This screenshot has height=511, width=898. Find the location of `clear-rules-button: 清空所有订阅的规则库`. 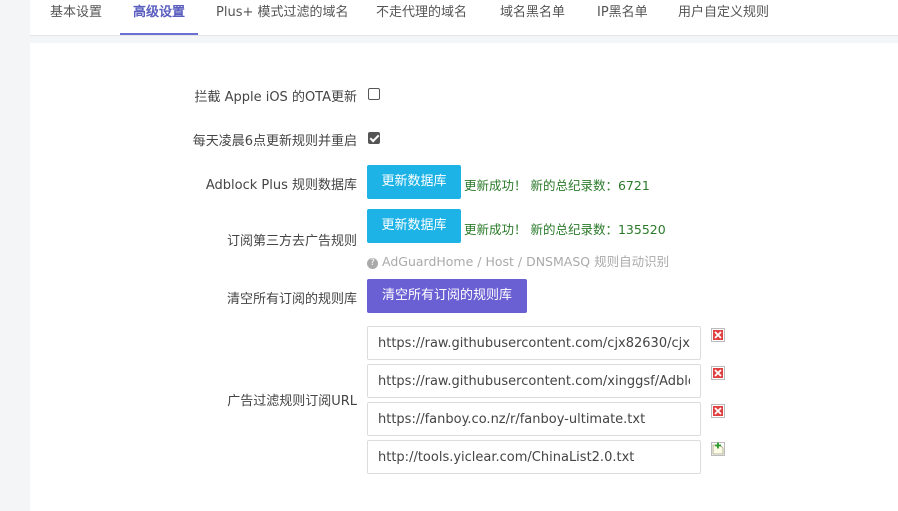

clear-rules-button: 清空所有订阅的规则库 is located at coordinates (447, 296).